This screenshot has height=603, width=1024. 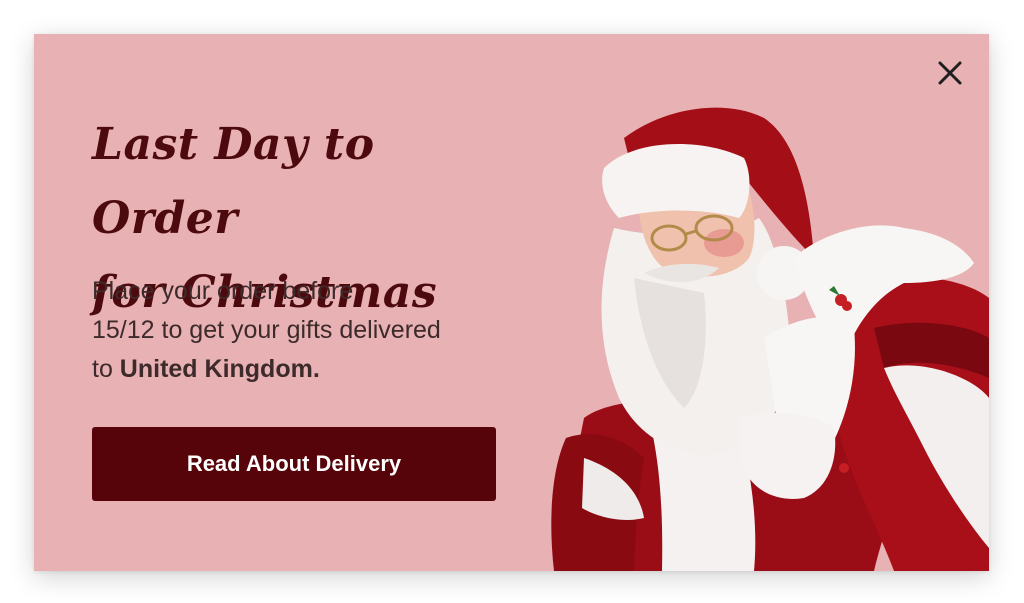 I want to click on body-line-2: 15/12 to get your gifts delivered, so click(x=266, y=330).